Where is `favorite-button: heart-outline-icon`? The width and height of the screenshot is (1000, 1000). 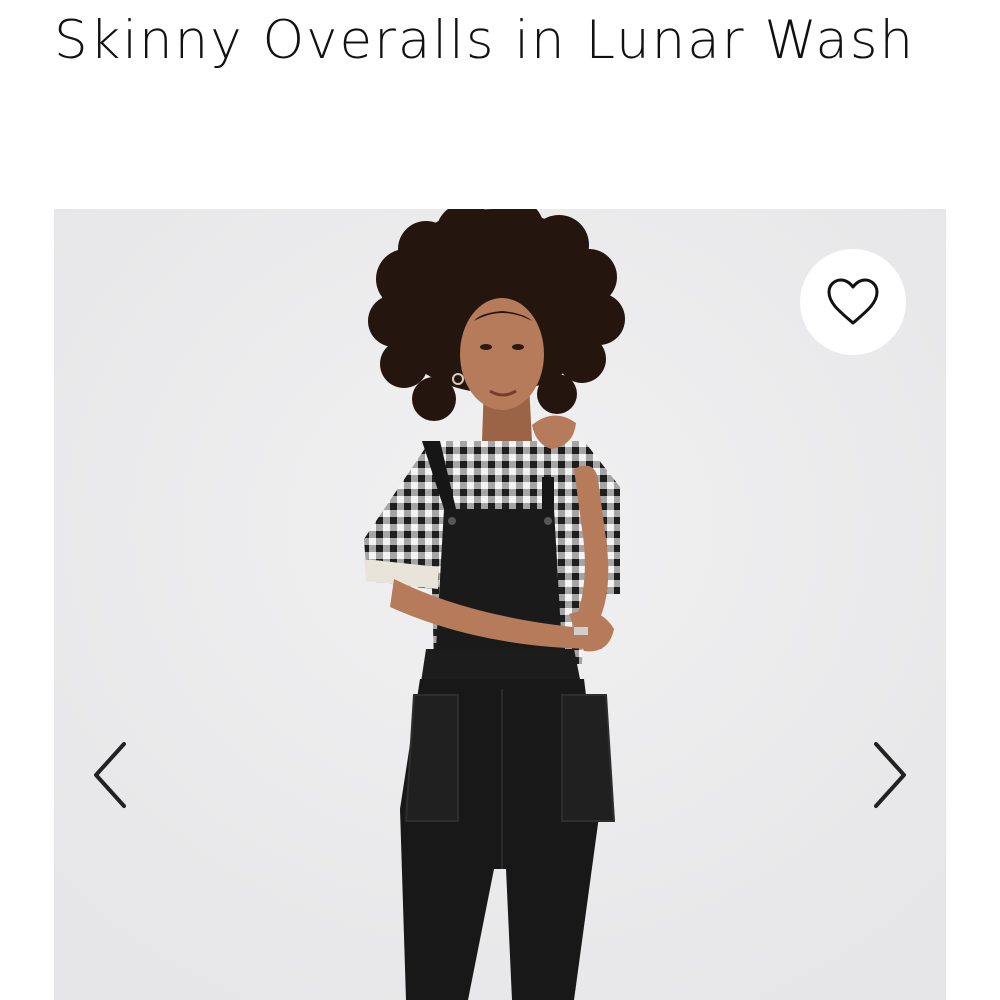 favorite-button: heart-outline-icon is located at coordinates (853, 302).